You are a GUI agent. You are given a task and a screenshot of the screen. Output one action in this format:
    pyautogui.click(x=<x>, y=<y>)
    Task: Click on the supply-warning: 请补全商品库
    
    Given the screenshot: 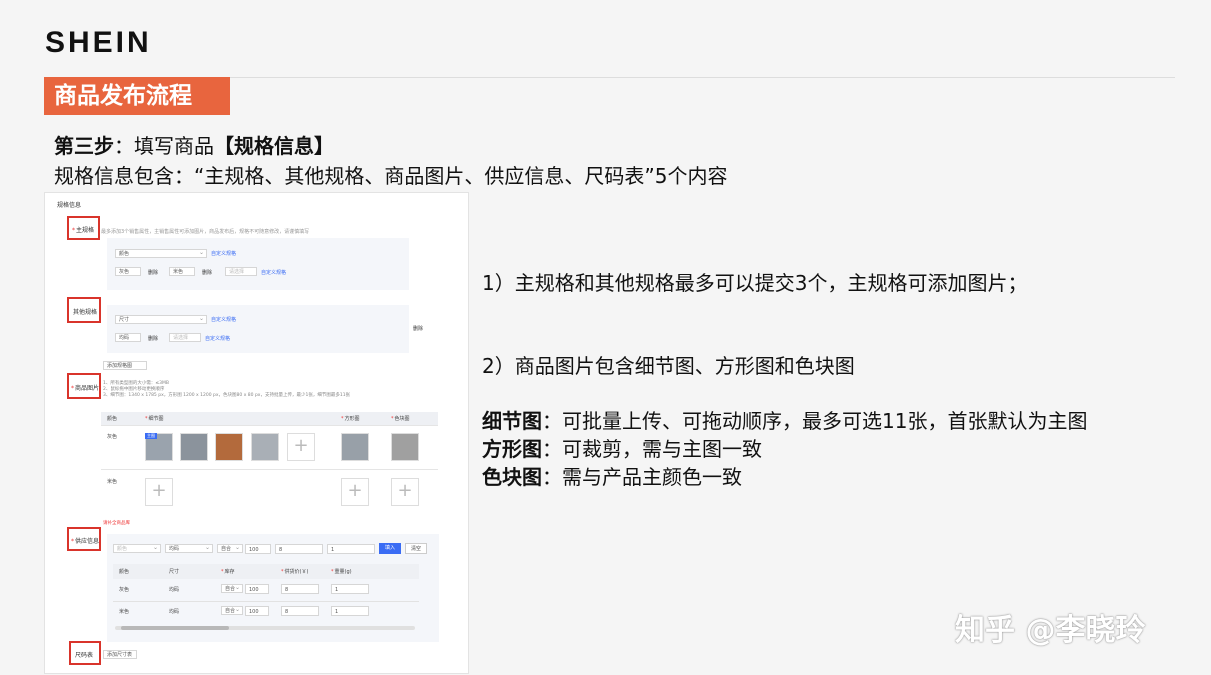 What is the action you would take?
    pyautogui.click(x=116, y=523)
    